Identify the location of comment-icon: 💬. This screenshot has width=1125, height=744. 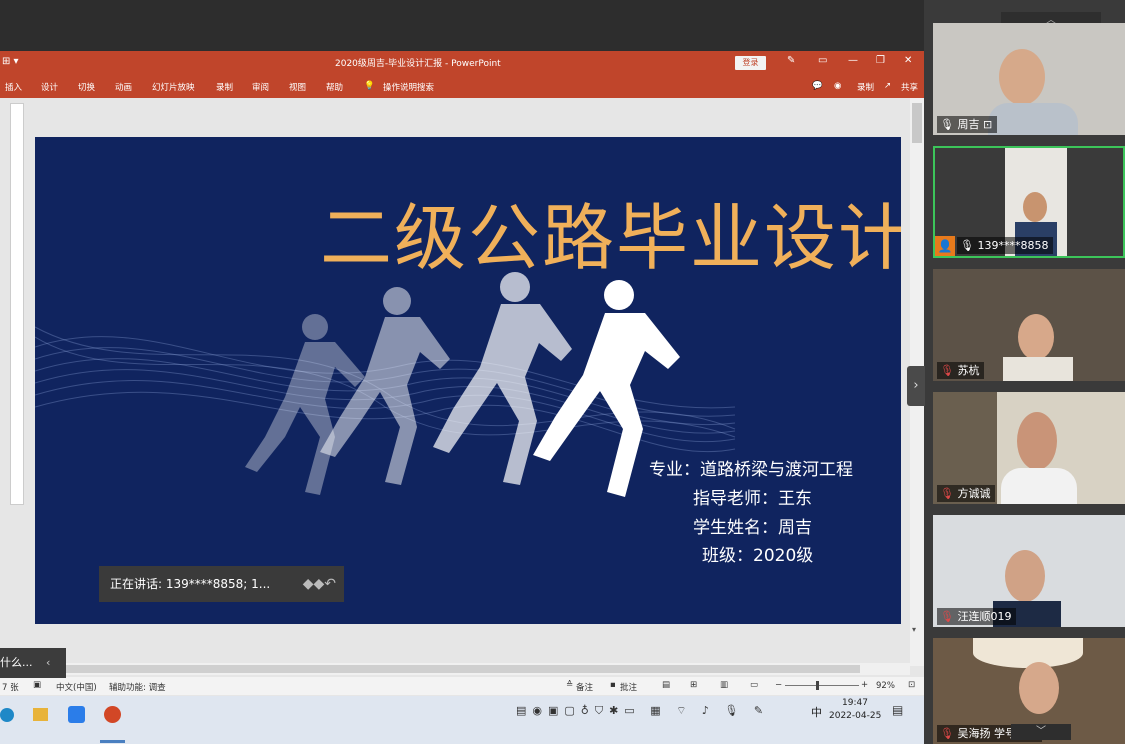
(817, 86).